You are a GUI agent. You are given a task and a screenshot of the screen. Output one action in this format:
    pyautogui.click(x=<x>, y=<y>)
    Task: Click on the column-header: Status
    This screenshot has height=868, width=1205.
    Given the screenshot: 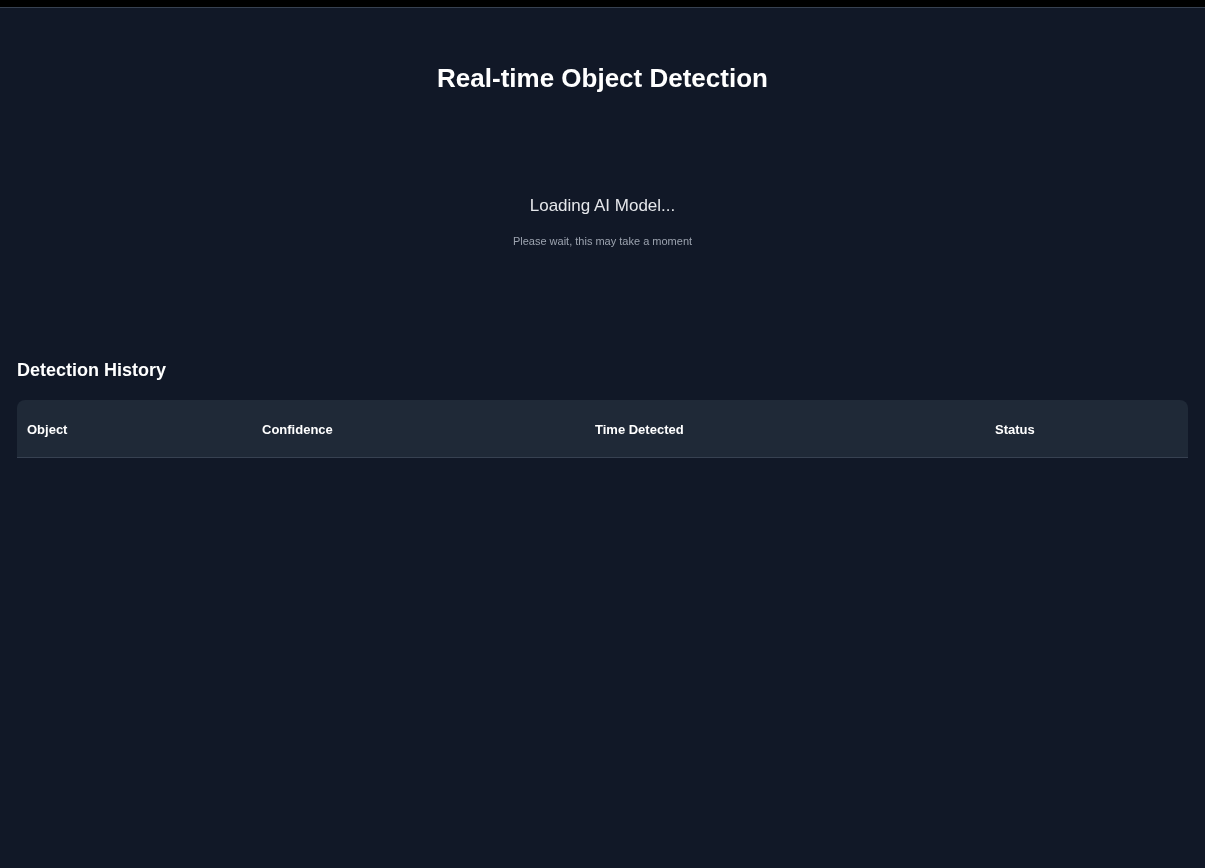 What is the action you would take?
    pyautogui.click(x=1015, y=429)
    